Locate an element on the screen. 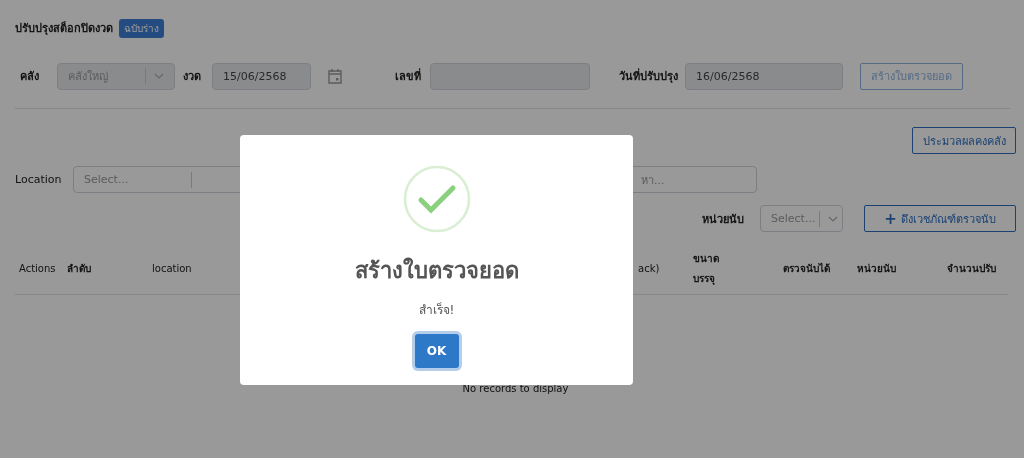 This screenshot has height=458, width=1024. column-header: Actions is located at coordinates (37, 269).